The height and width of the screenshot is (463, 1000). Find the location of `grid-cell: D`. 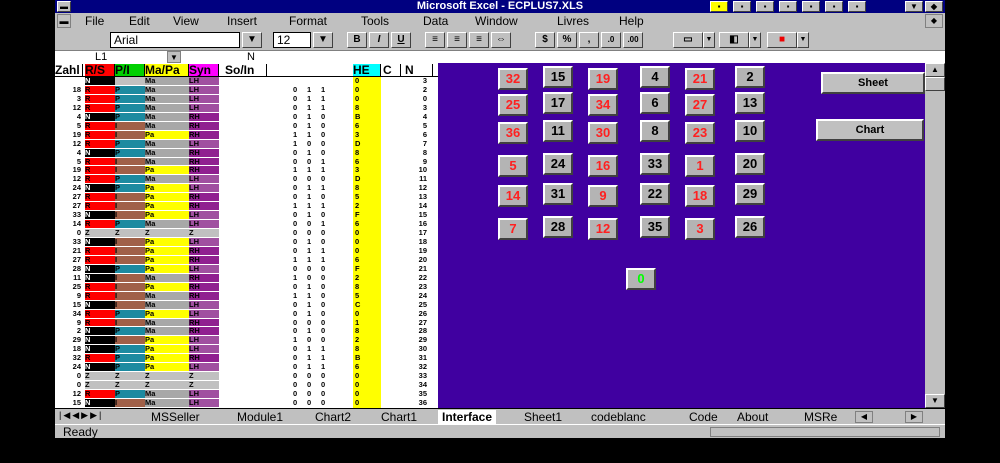

grid-cell: D is located at coordinates (362, 179).